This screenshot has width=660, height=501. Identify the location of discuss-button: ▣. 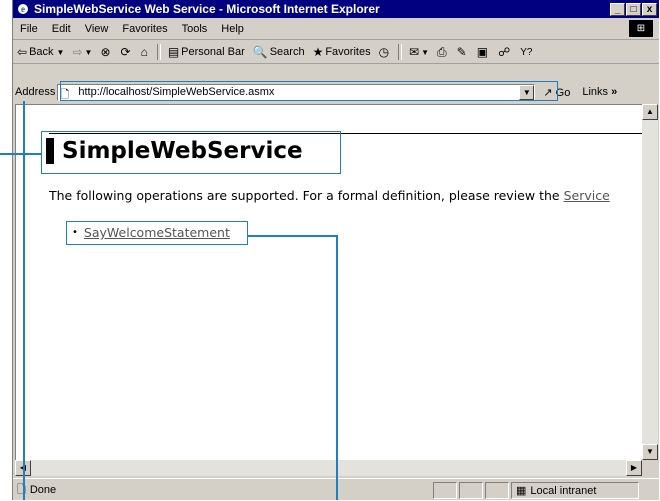
(483, 52).